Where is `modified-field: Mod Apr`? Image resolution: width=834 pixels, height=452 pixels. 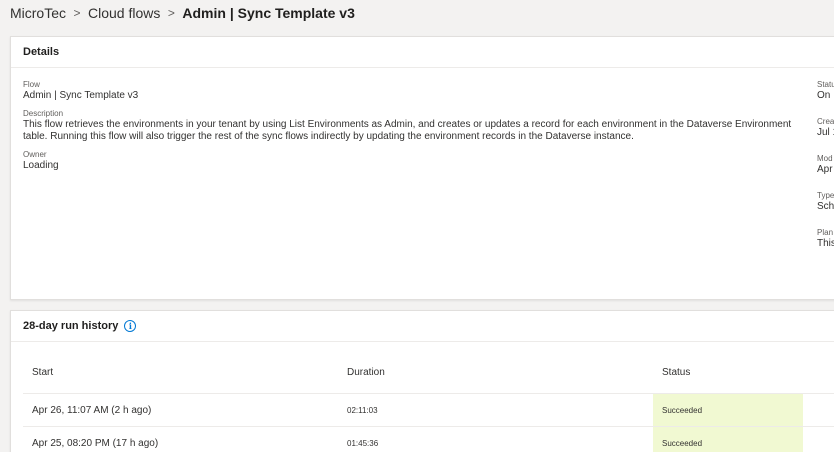
modified-field: Mod Apr is located at coordinates (825, 172).